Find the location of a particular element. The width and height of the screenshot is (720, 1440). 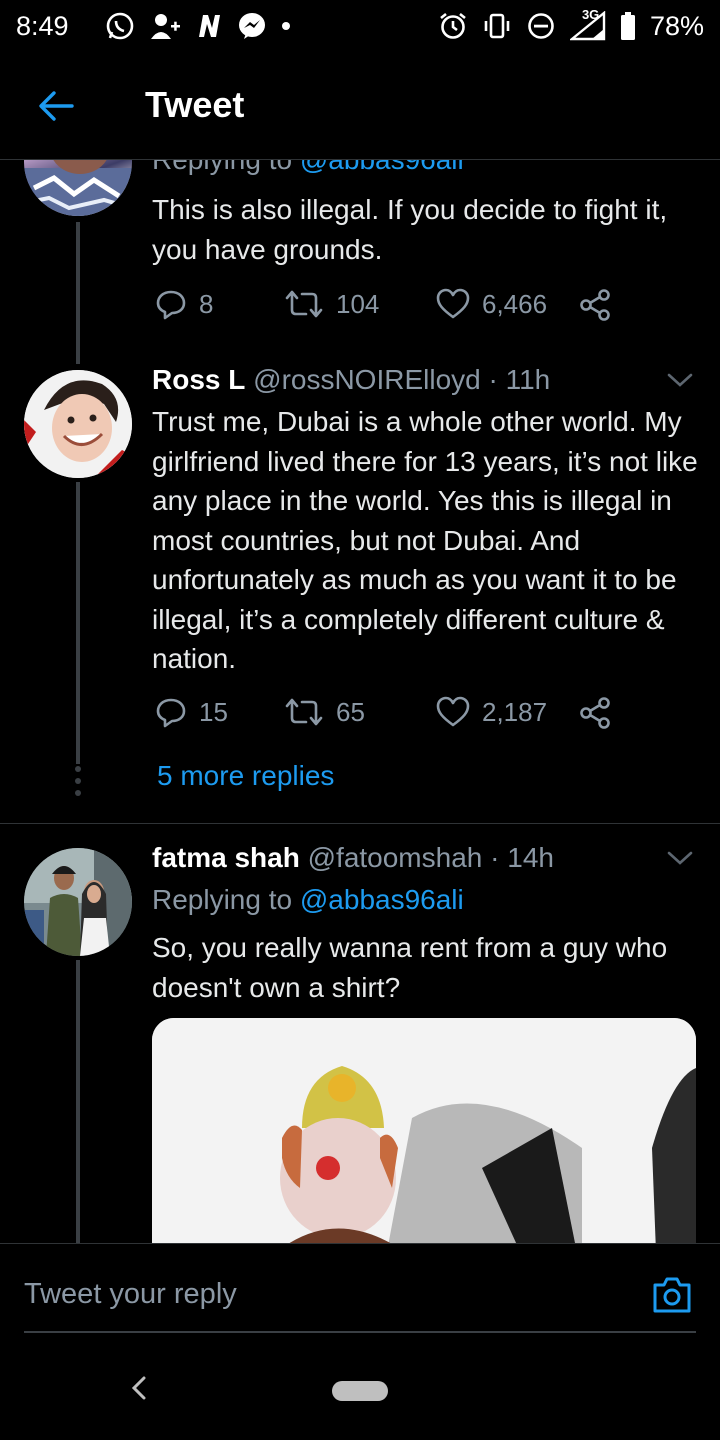

display-name: Ross L is located at coordinates (198, 379).